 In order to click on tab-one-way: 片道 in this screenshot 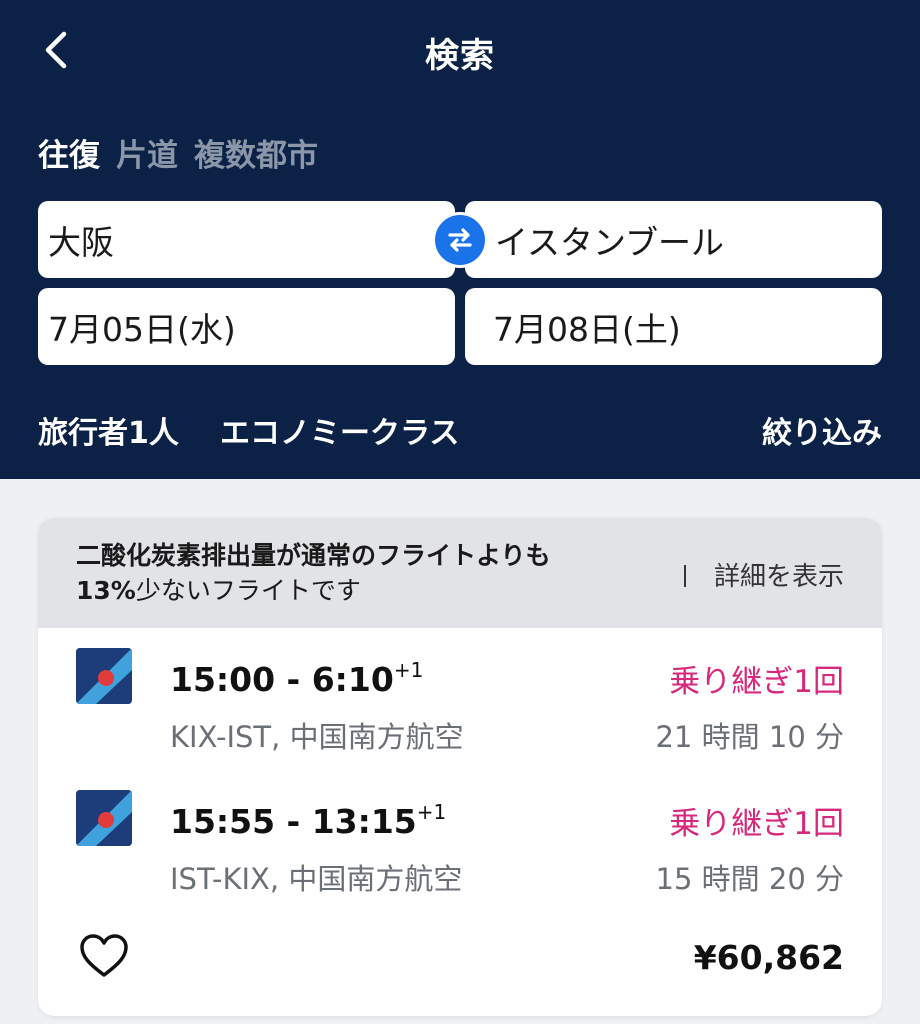, I will do `click(147, 156)`.